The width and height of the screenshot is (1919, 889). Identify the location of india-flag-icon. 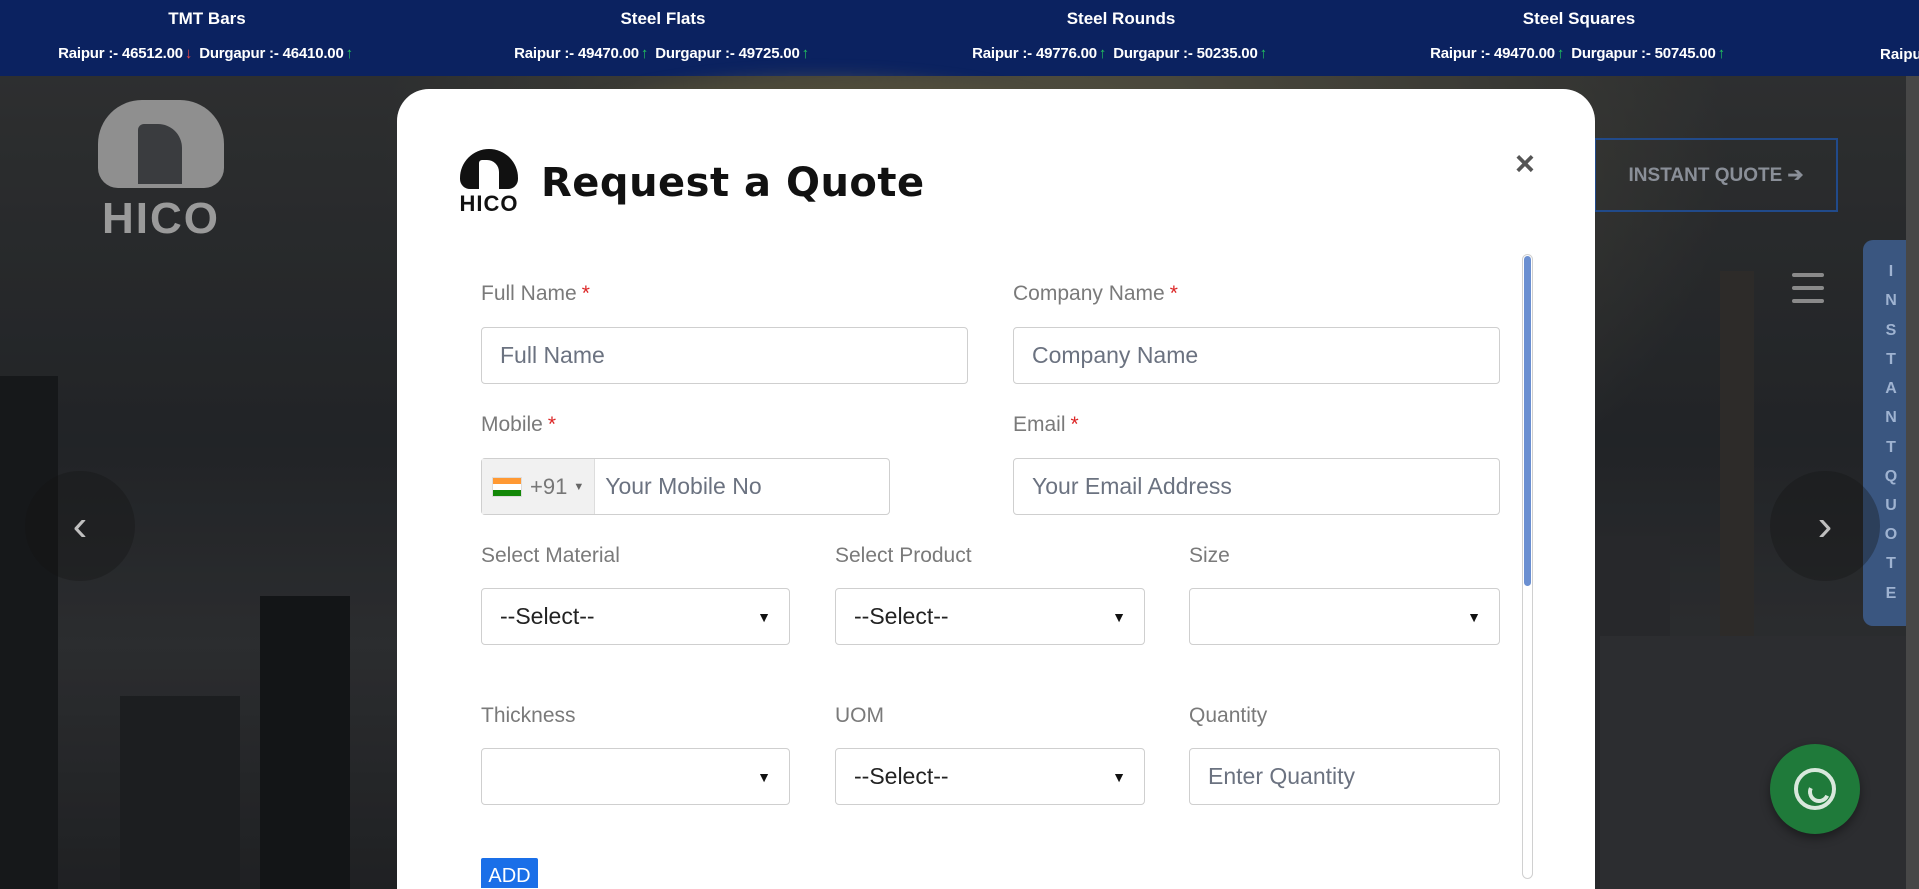
(507, 486).